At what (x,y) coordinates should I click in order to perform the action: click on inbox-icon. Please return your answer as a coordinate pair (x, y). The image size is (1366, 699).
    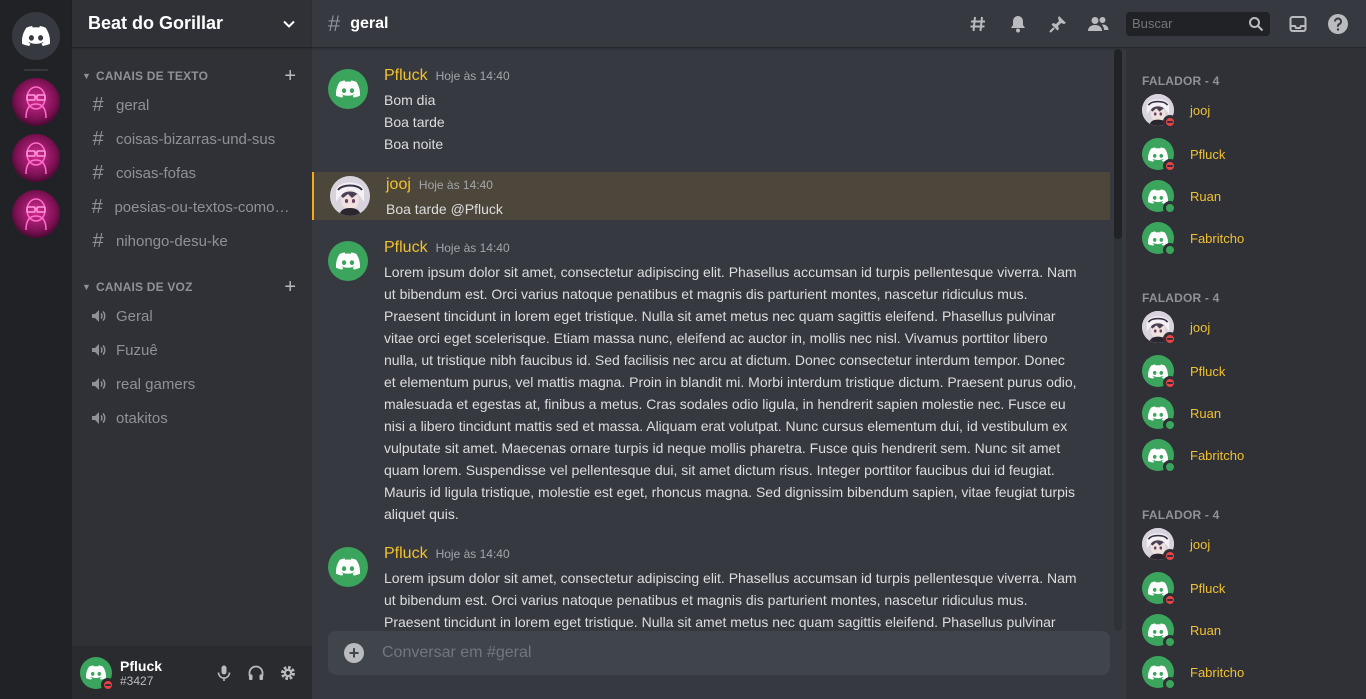
    Looking at the image, I should click on (1298, 24).